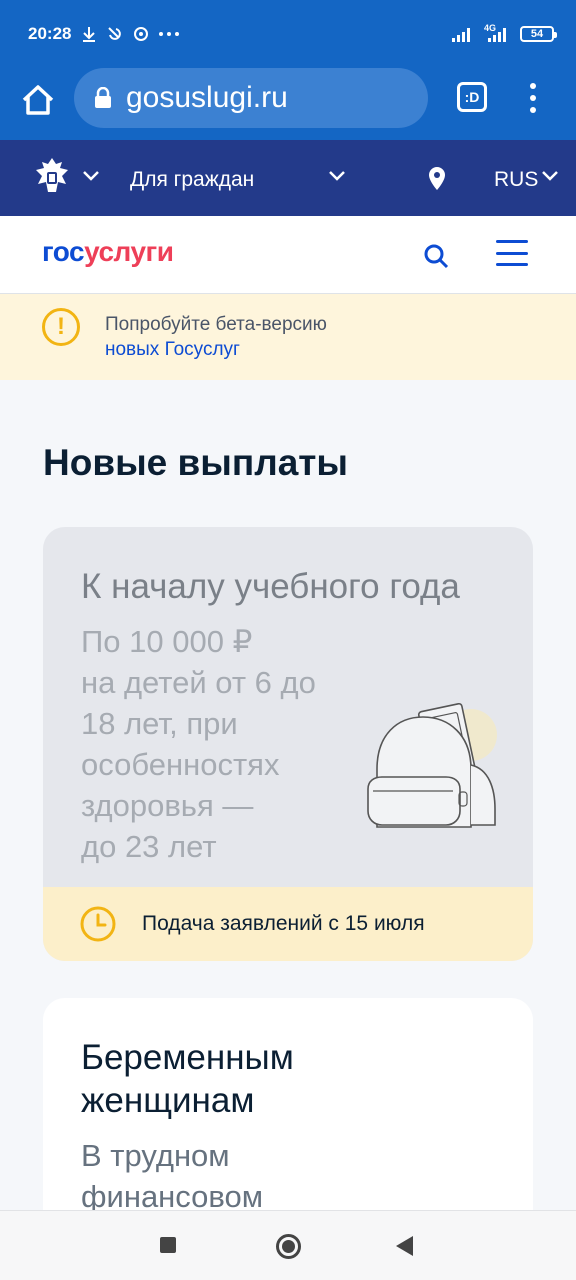  What do you see at coordinates (196, 462) in the screenshot?
I see `page-title: Новые выплаты` at bounding box center [196, 462].